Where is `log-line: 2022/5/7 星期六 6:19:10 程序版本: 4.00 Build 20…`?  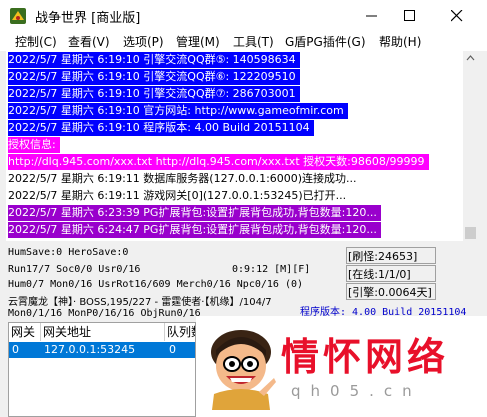 log-line: 2022/5/7 星期六 6:19:10 程序版本: 4.00 Build 20… is located at coordinates (161, 128).